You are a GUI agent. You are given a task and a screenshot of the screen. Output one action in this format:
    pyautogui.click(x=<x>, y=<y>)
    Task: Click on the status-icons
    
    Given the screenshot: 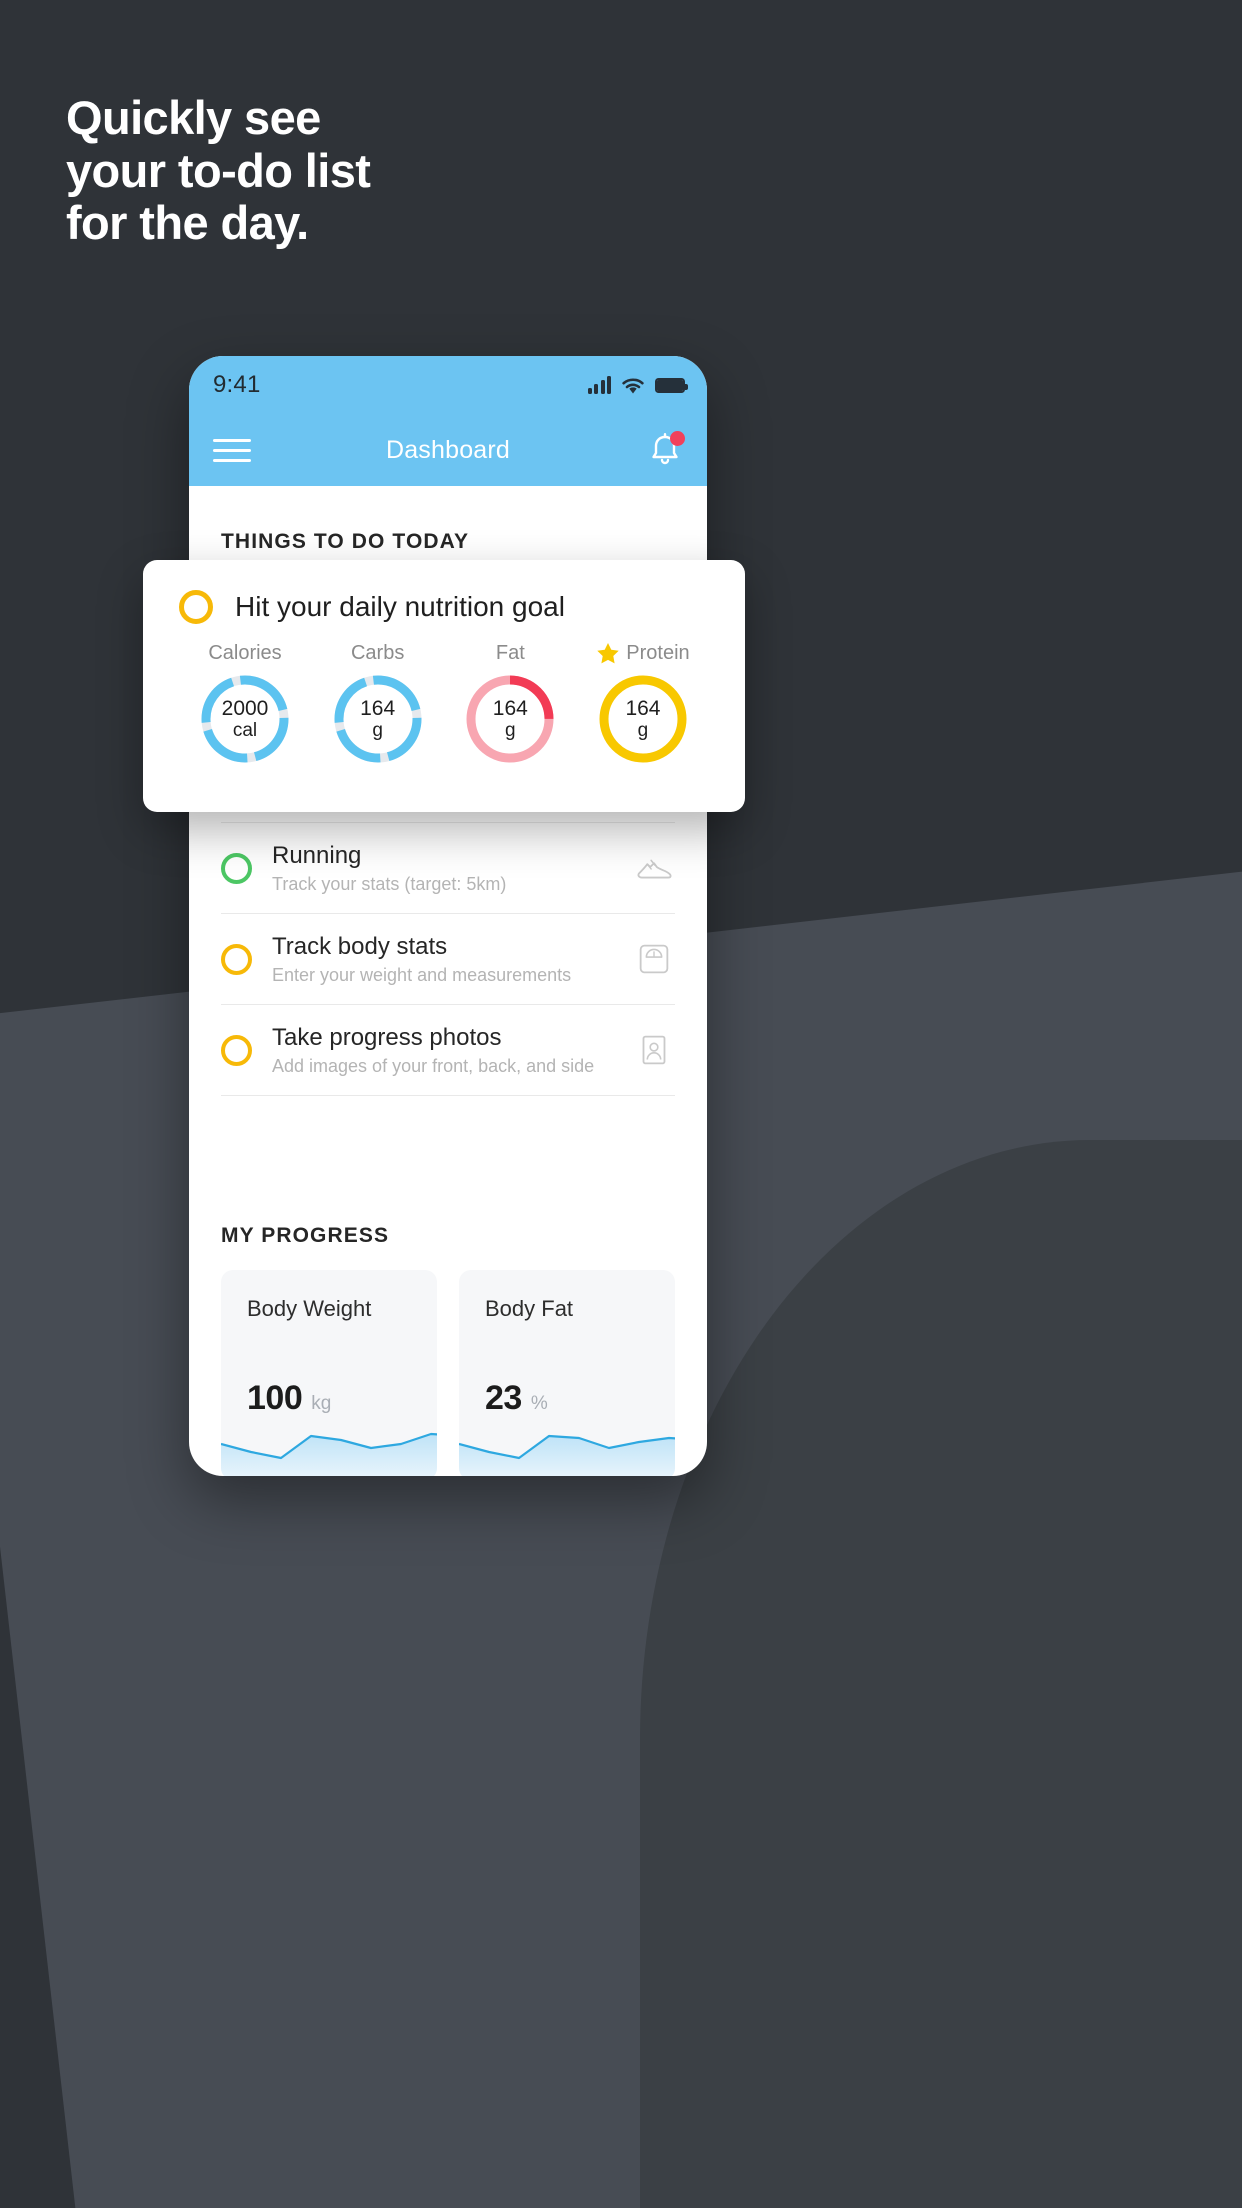 What is the action you would take?
    pyautogui.click(x=637, y=385)
    